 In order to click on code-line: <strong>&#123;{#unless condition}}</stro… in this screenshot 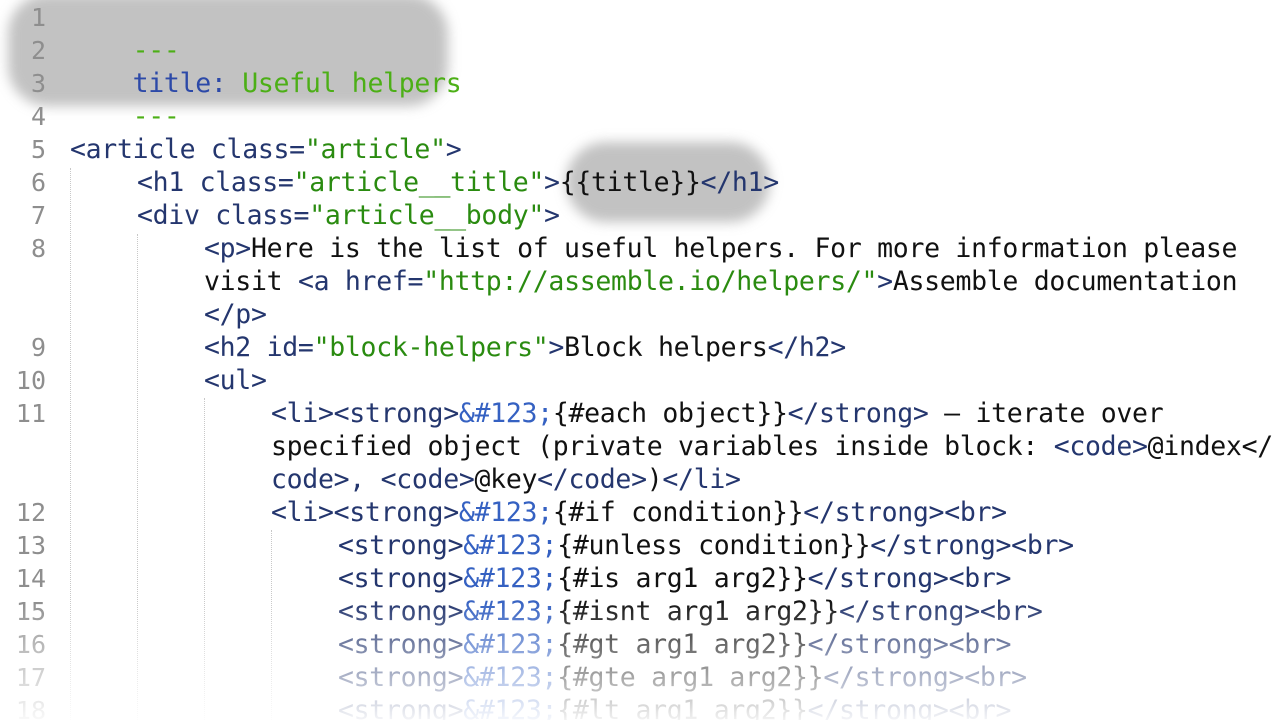, I will do `click(706, 545)`.